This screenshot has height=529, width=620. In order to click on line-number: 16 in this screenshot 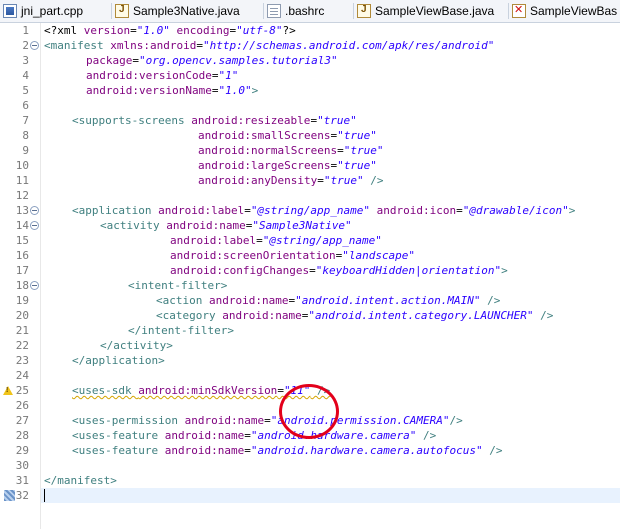, I will do `click(22, 255)`.